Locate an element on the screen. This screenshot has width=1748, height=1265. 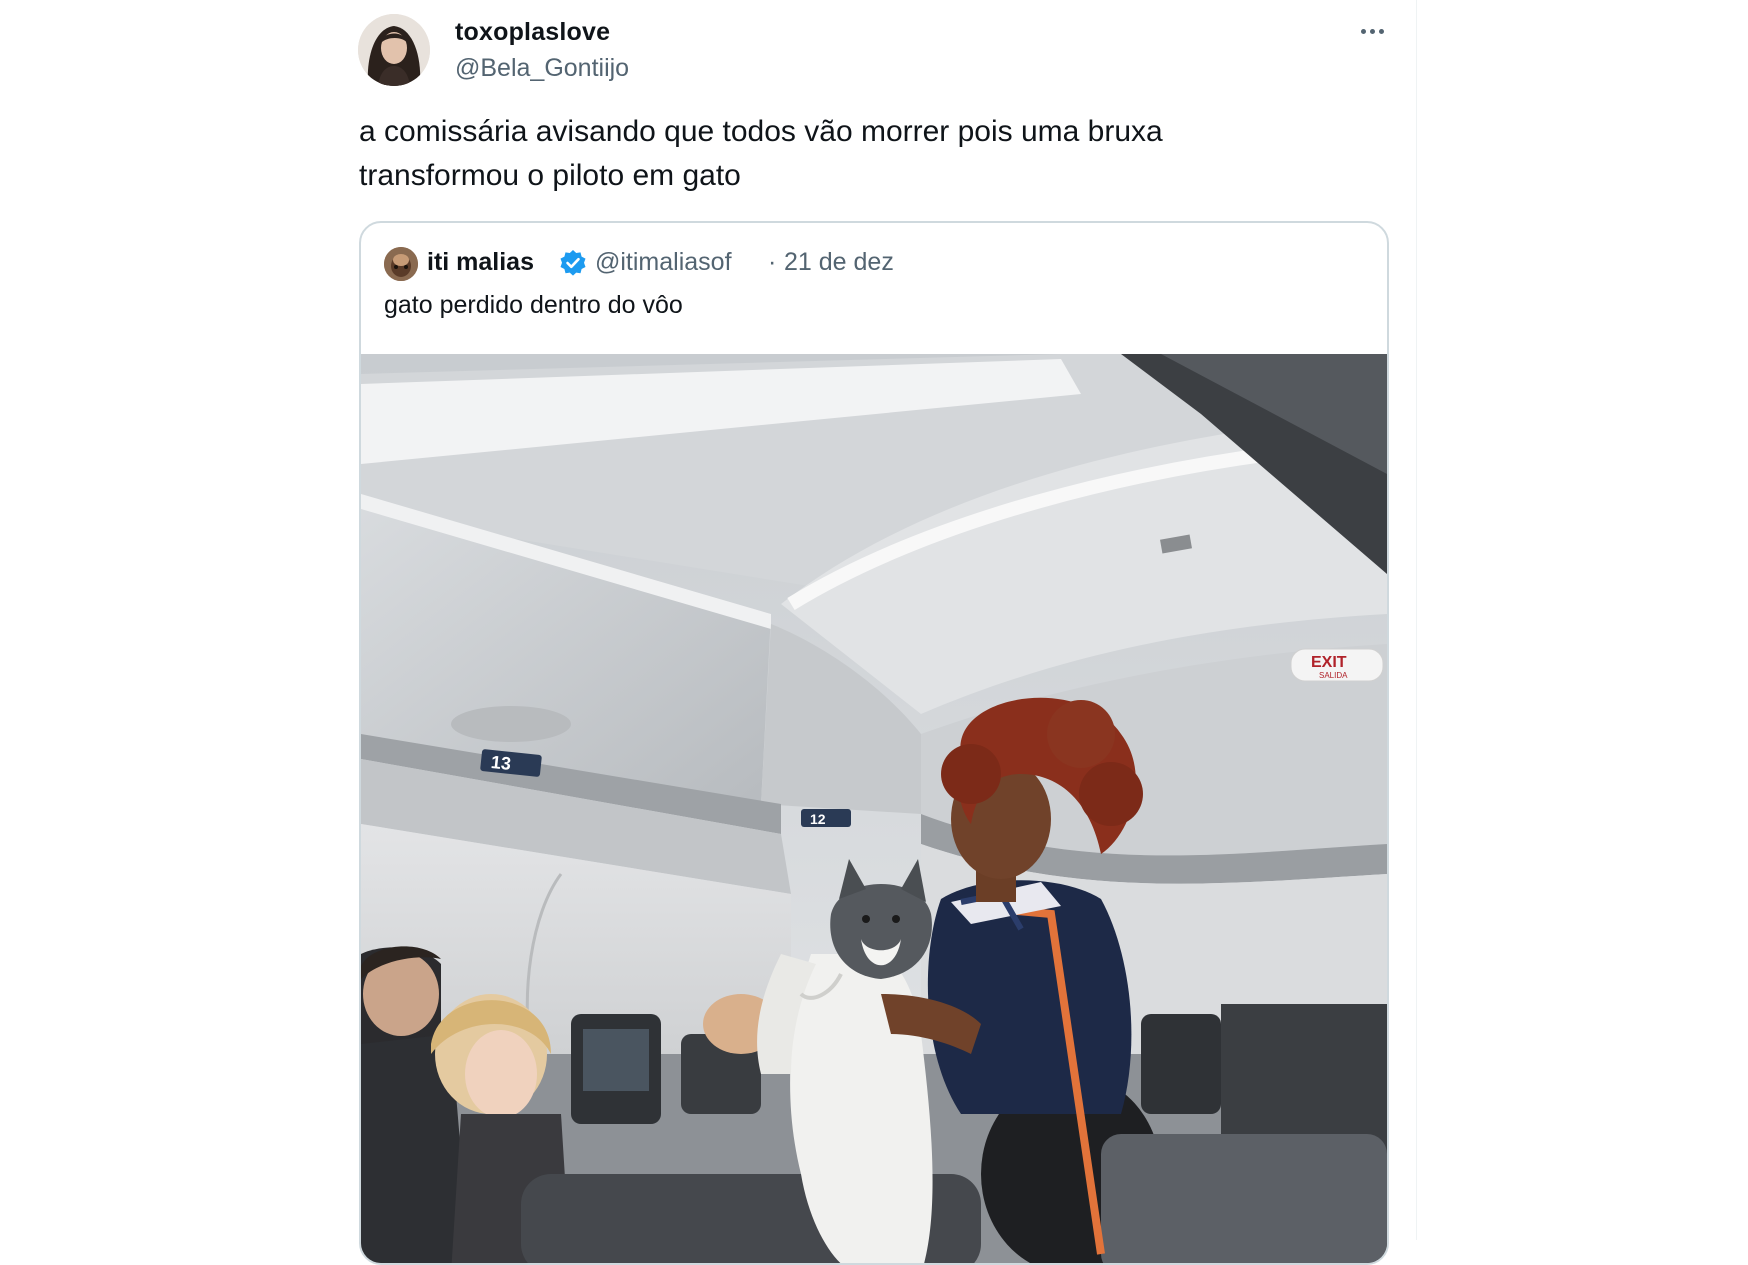
quoted-author-avatar is located at coordinates (401, 264).